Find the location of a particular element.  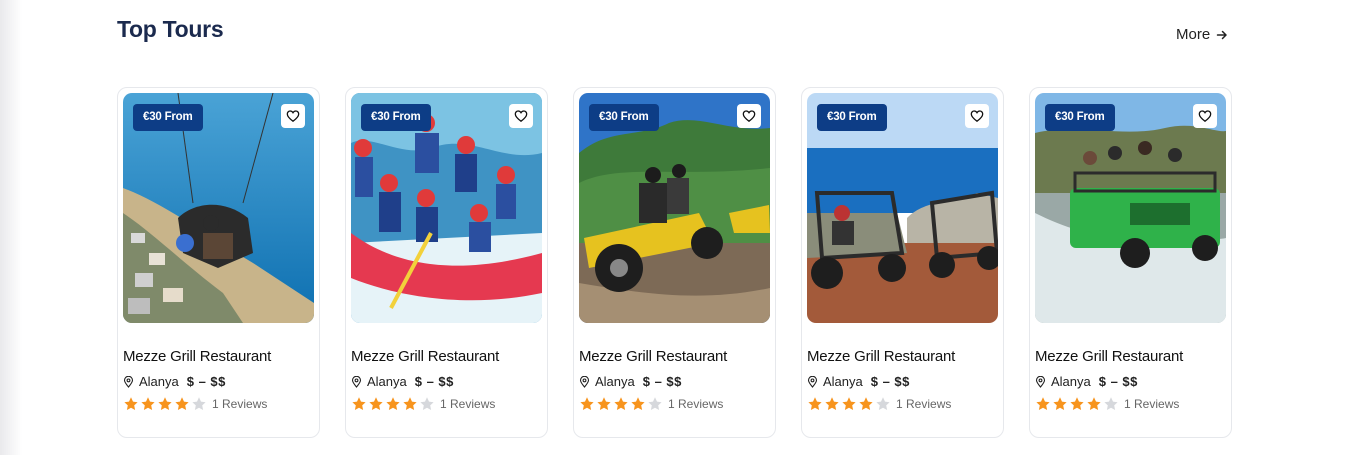

section-title: Top Tours is located at coordinates (170, 29).